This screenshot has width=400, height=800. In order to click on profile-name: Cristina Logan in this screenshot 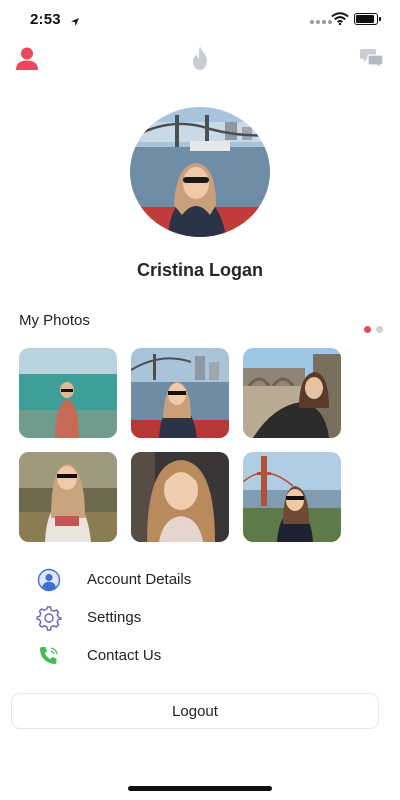, I will do `click(199, 270)`.